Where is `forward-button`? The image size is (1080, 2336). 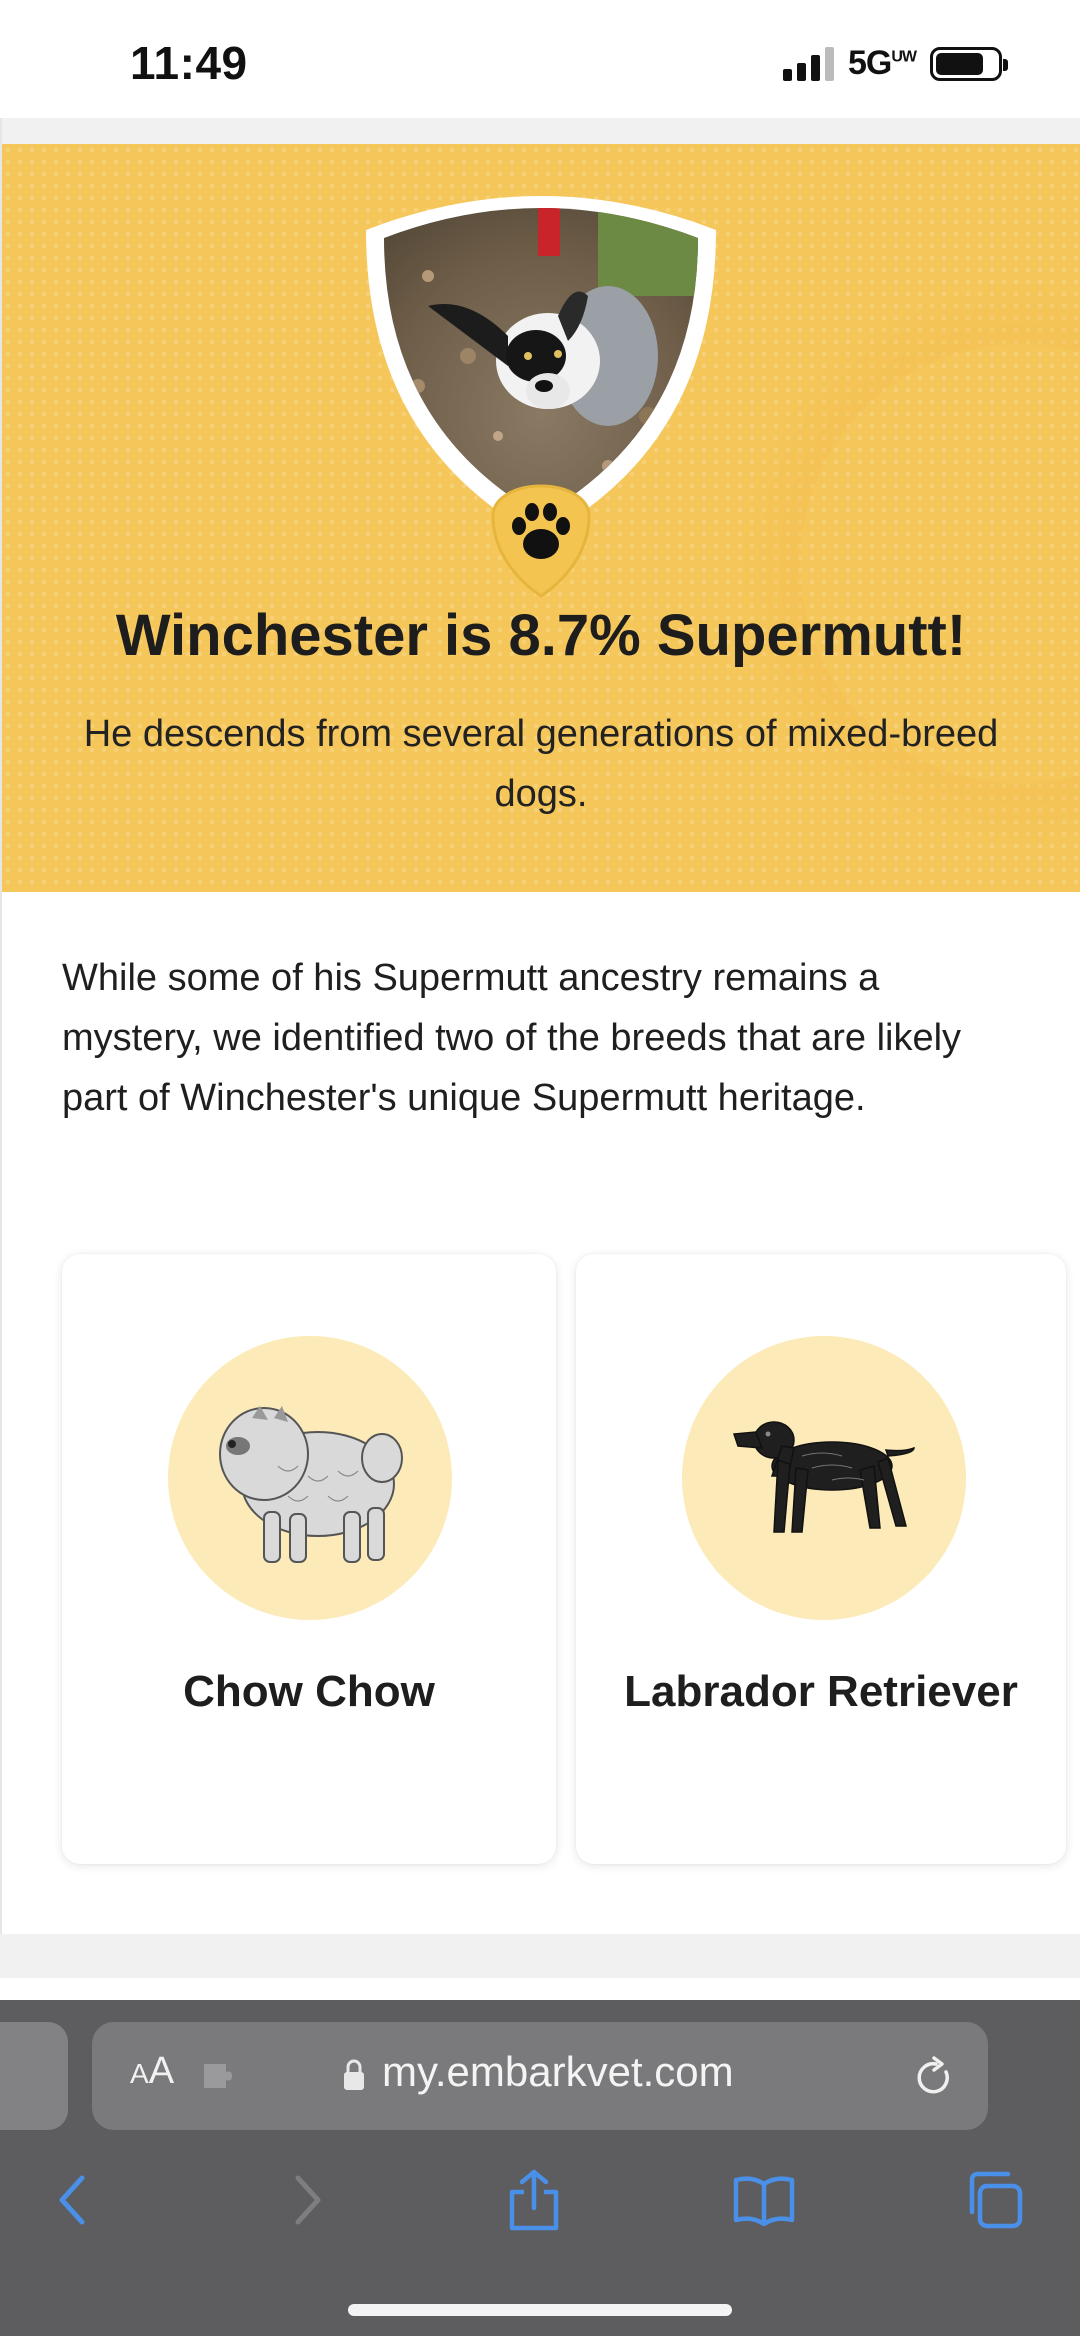 forward-button is located at coordinates (308, 2200).